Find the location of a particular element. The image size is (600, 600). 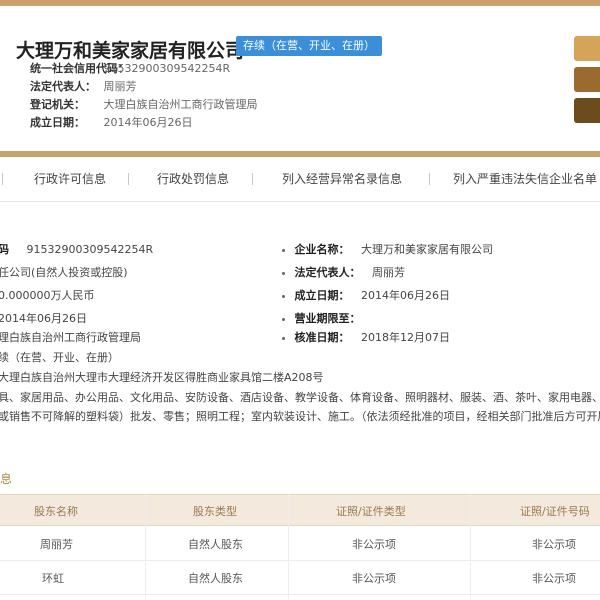

info-credit-code: 统一社会信用代码： 91532900309542254R is located at coordinates (130, 68).